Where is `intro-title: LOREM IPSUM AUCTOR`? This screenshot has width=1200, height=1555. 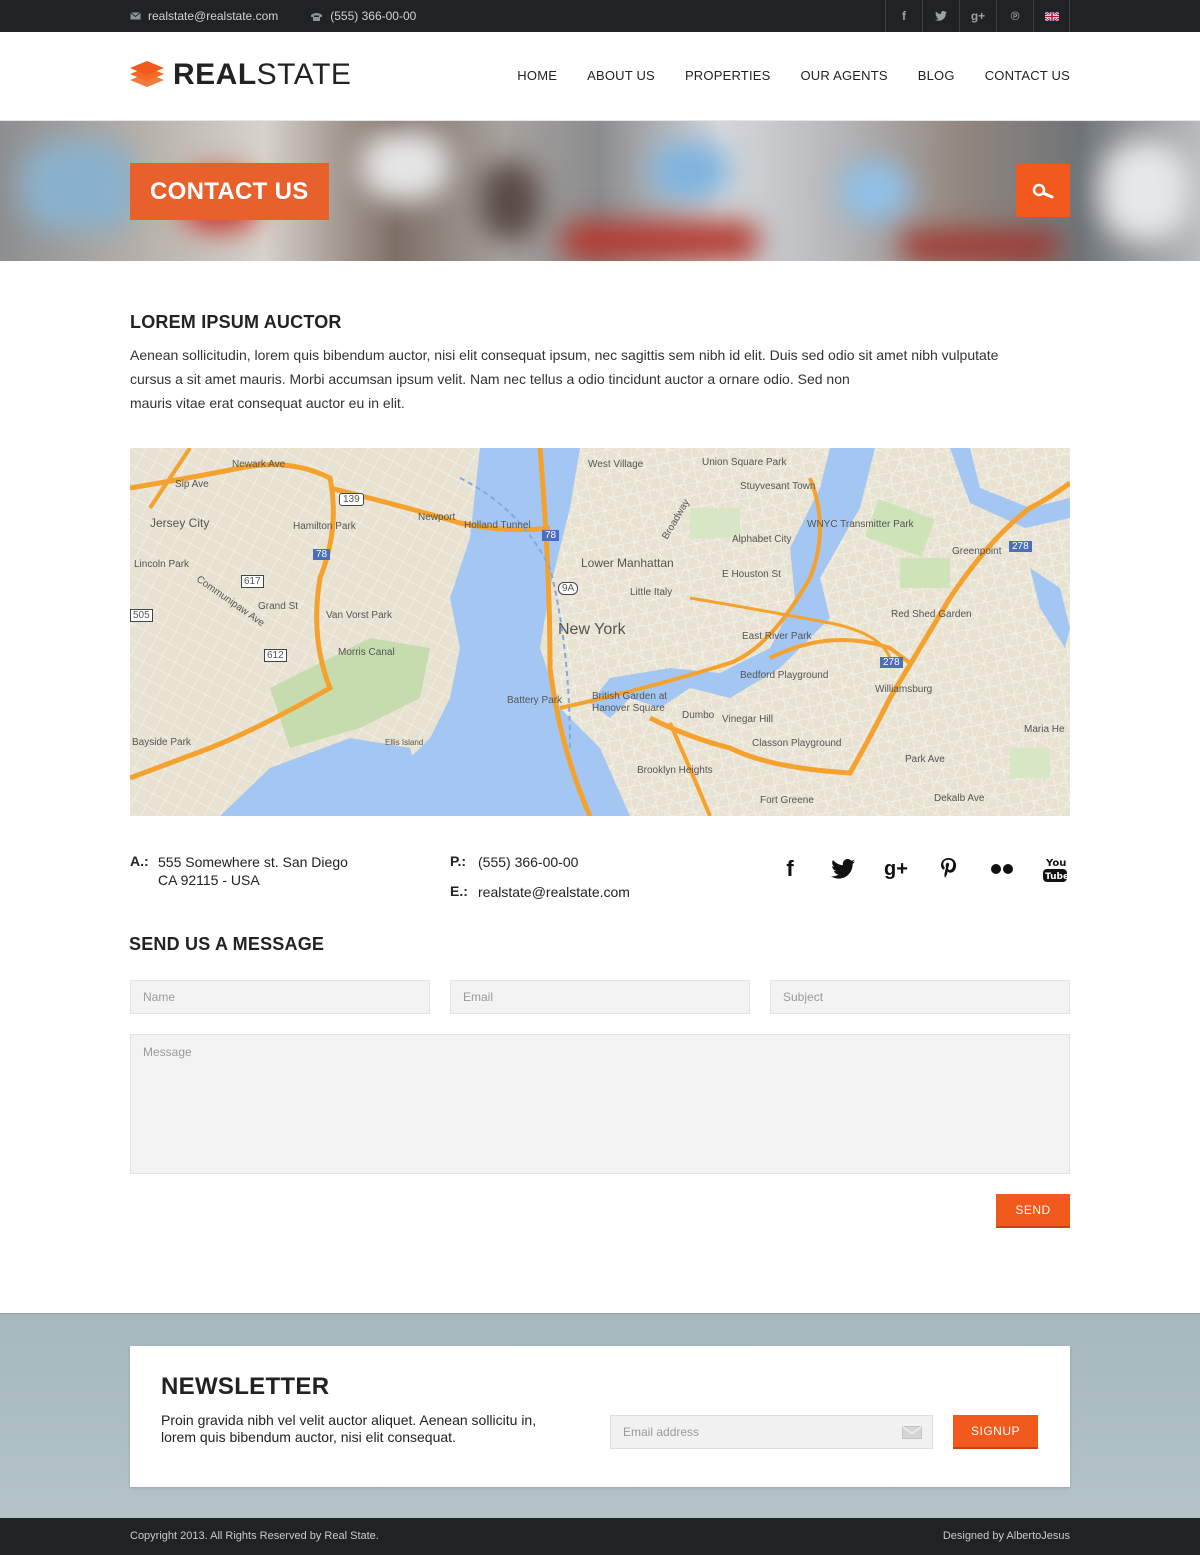 intro-title: LOREM IPSUM AUCTOR is located at coordinates (236, 322).